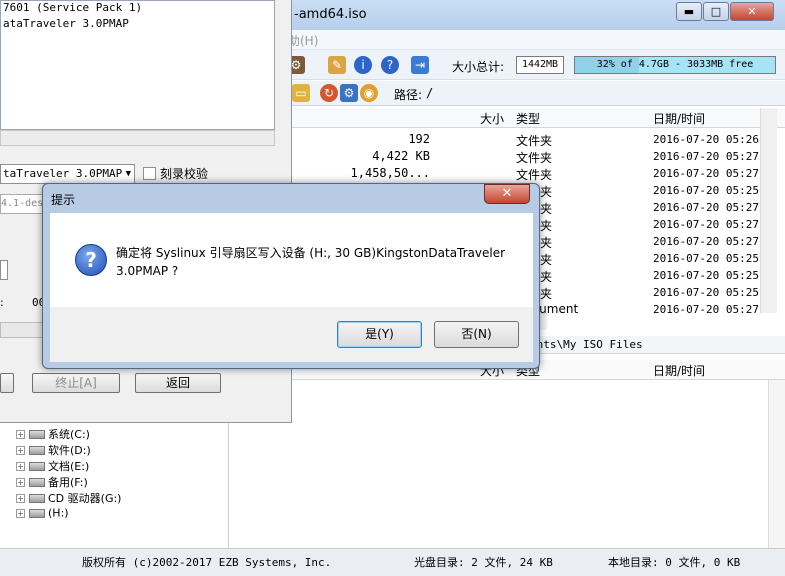  Describe the element at coordinates (184, 174) in the screenshot. I see `verify-label: 刻录校验` at that location.